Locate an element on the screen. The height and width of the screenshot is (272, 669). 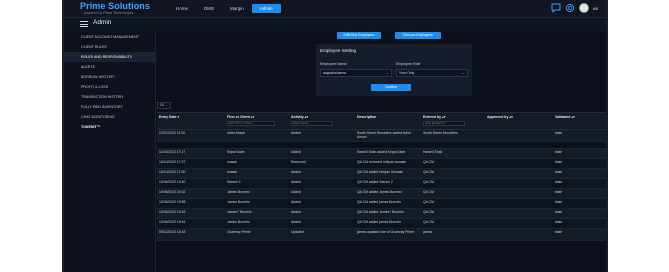
cell-activity: Removed is located at coordinates (298, 162).